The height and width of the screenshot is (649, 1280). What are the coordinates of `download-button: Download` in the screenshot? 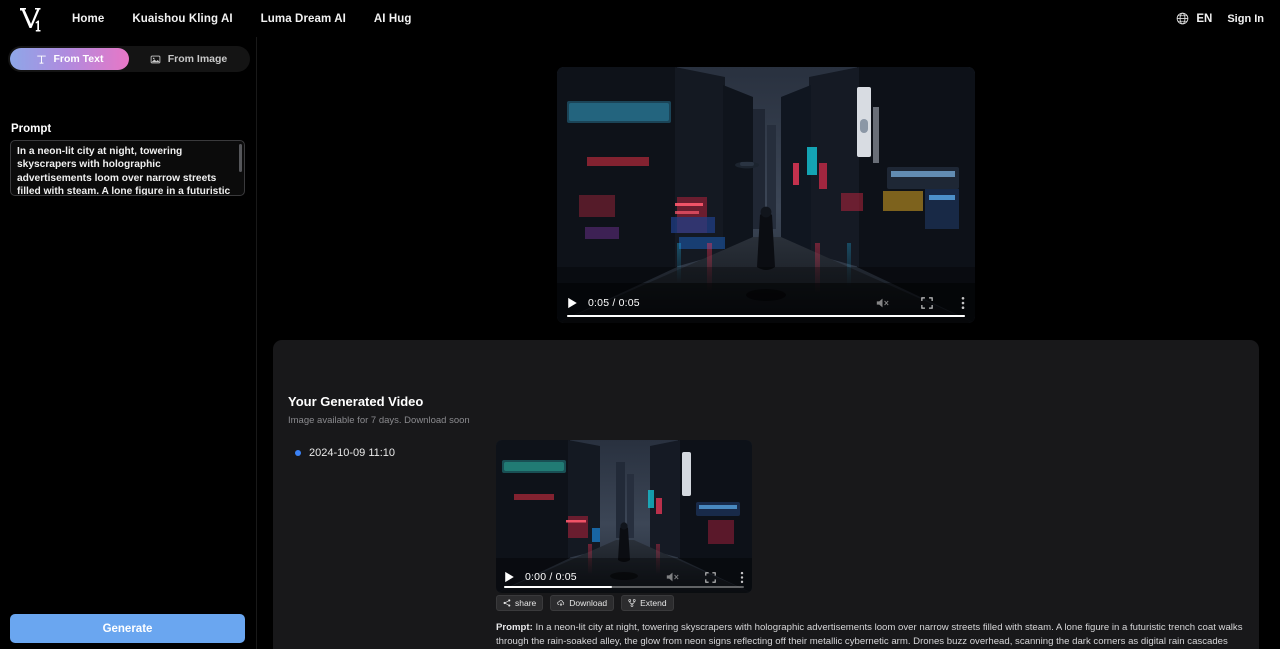 It's located at (582, 603).